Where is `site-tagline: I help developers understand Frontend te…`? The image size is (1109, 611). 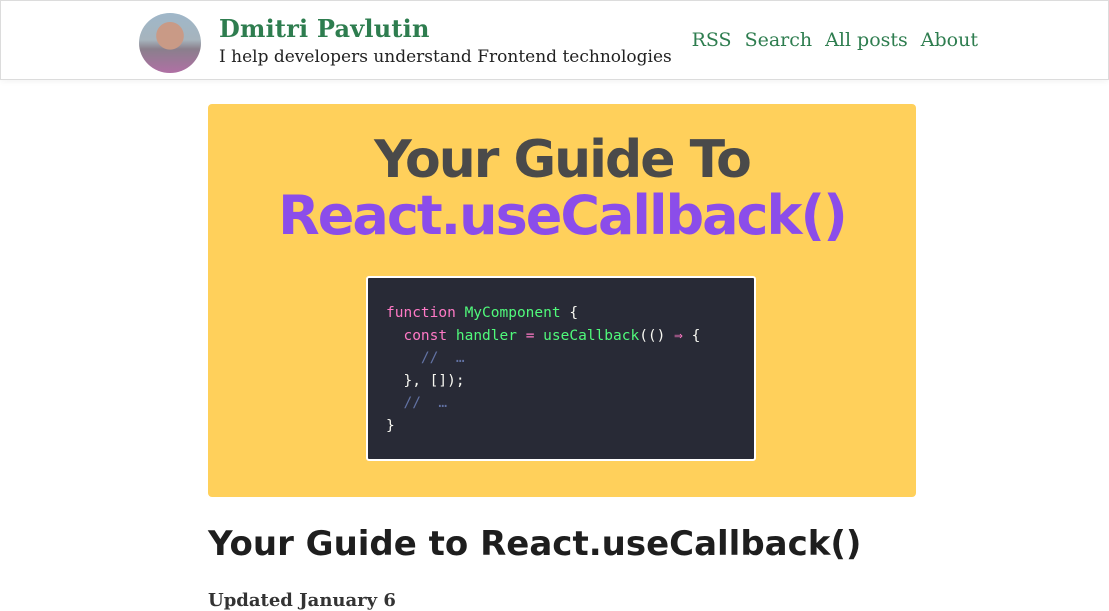 site-tagline: I help developers understand Frontend te… is located at coordinates (445, 57).